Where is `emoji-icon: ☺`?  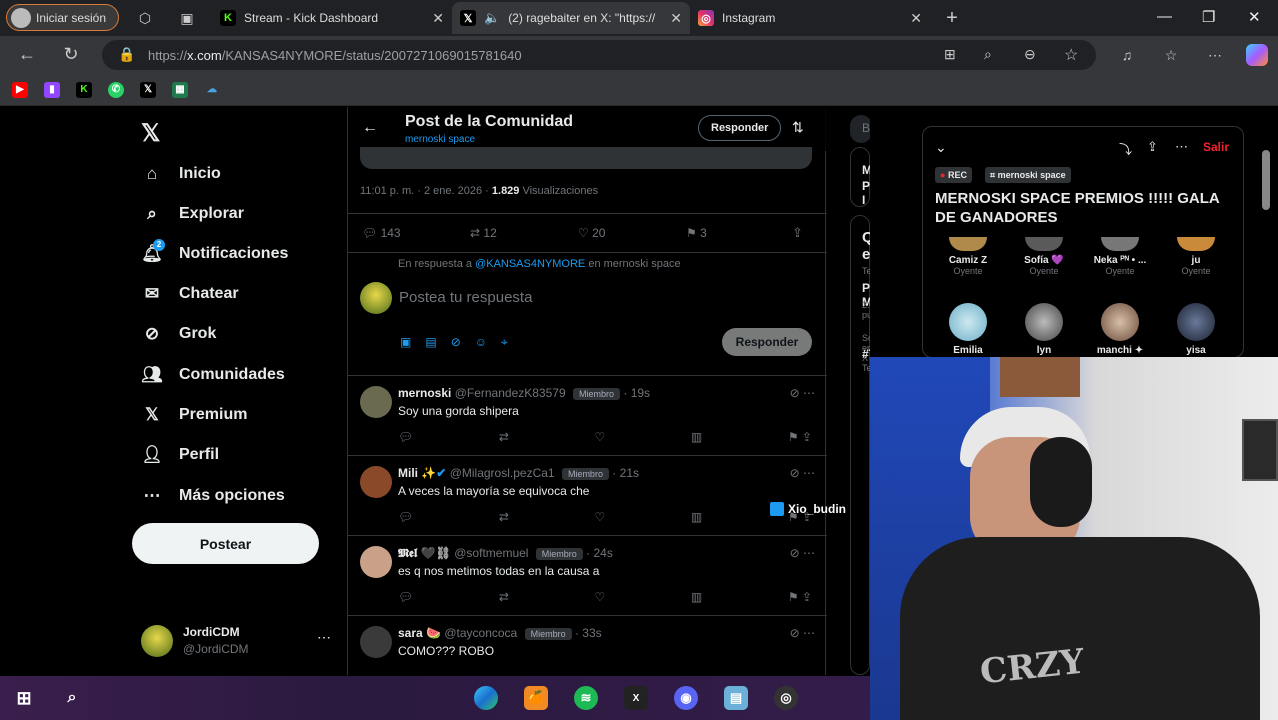
emoji-icon: ☺ is located at coordinates (481, 342).